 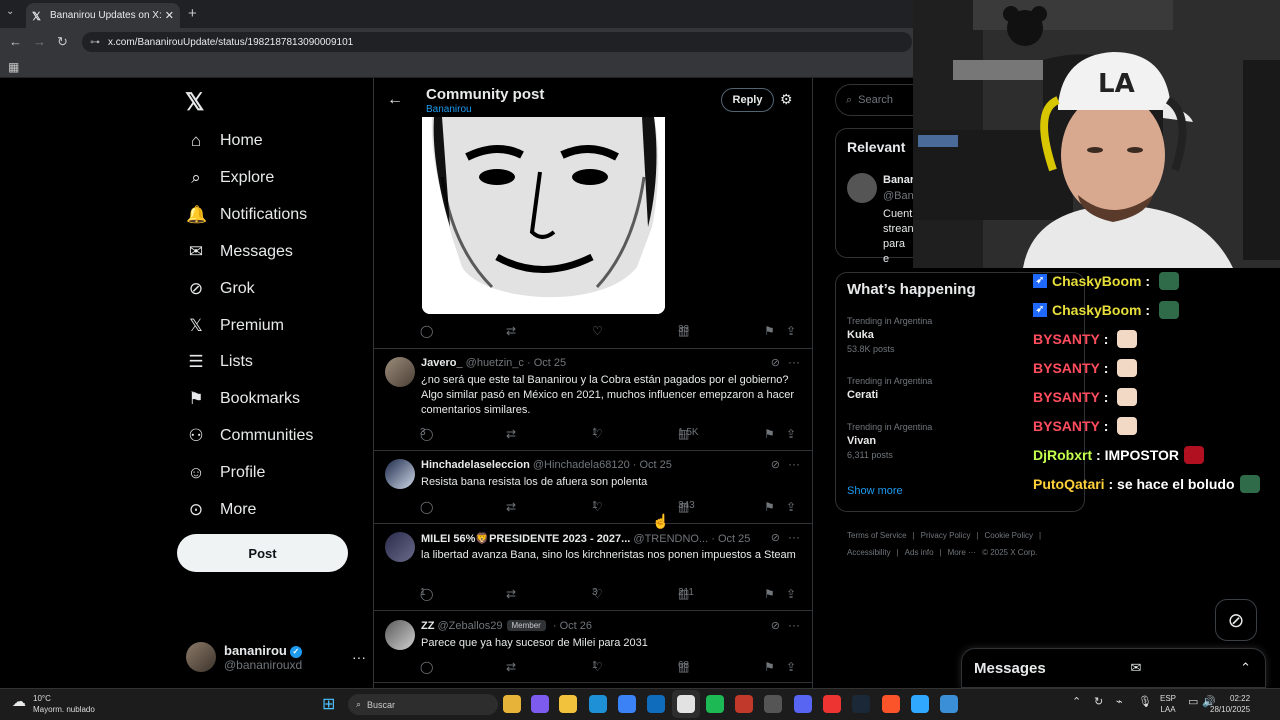 What do you see at coordinates (598, 704) in the screenshot?
I see `edge-icon` at bounding box center [598, 704].